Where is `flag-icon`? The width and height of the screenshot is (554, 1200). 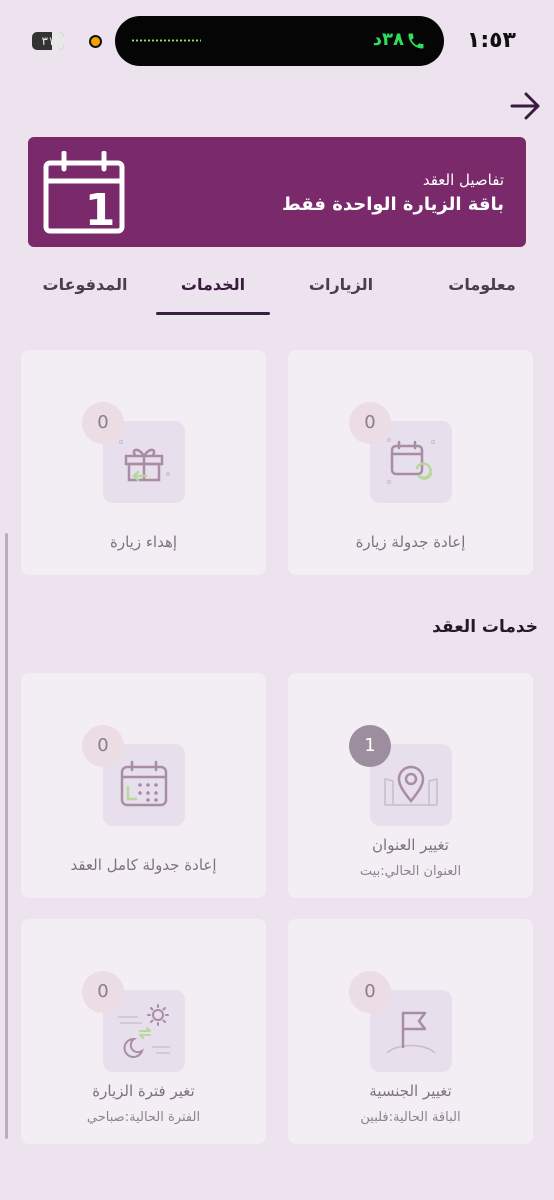
flag-icon is located at coordinates (411, 1032).